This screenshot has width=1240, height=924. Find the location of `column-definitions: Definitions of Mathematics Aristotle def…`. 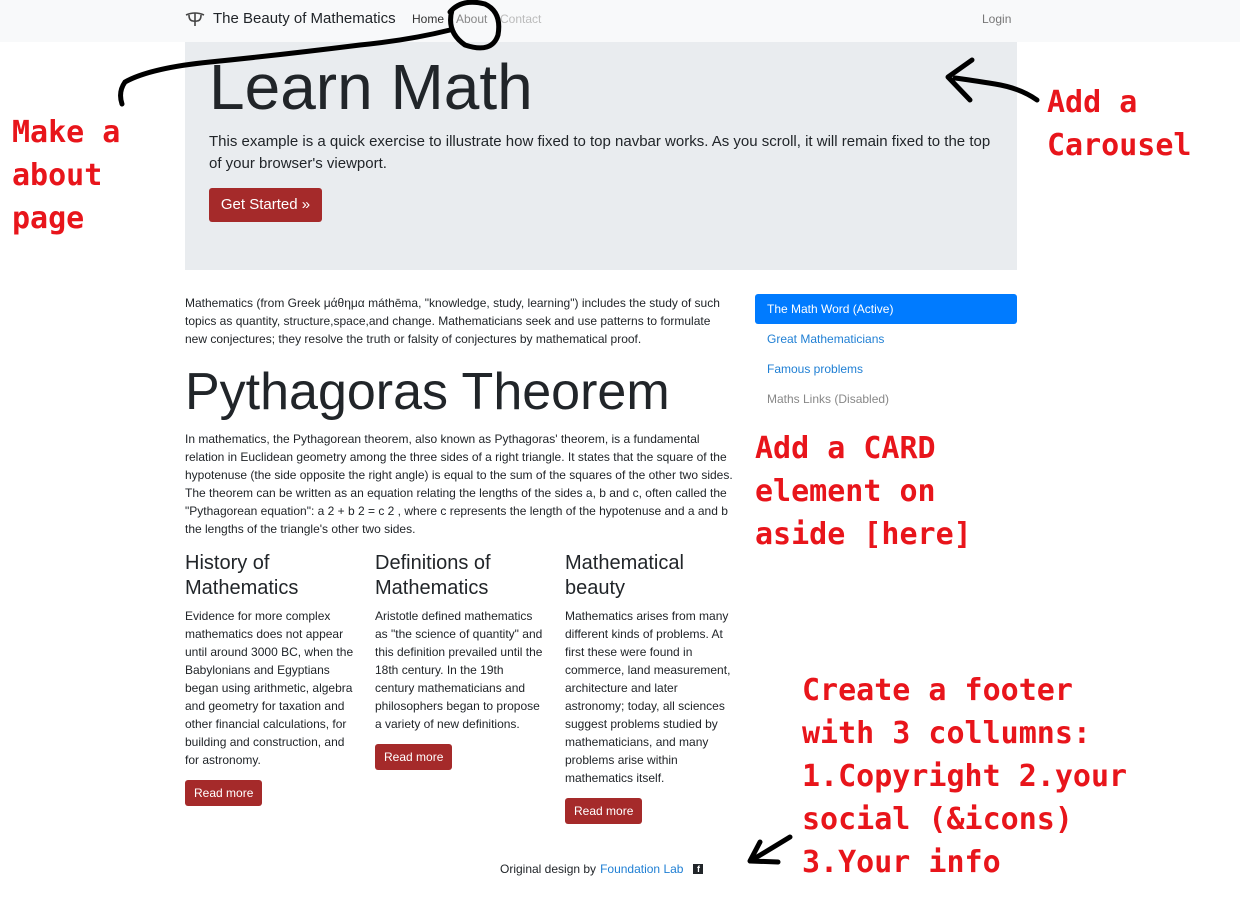

column-definitions: Definitions of Mathematics Aristotle def… is located at coordinates (460, 642).